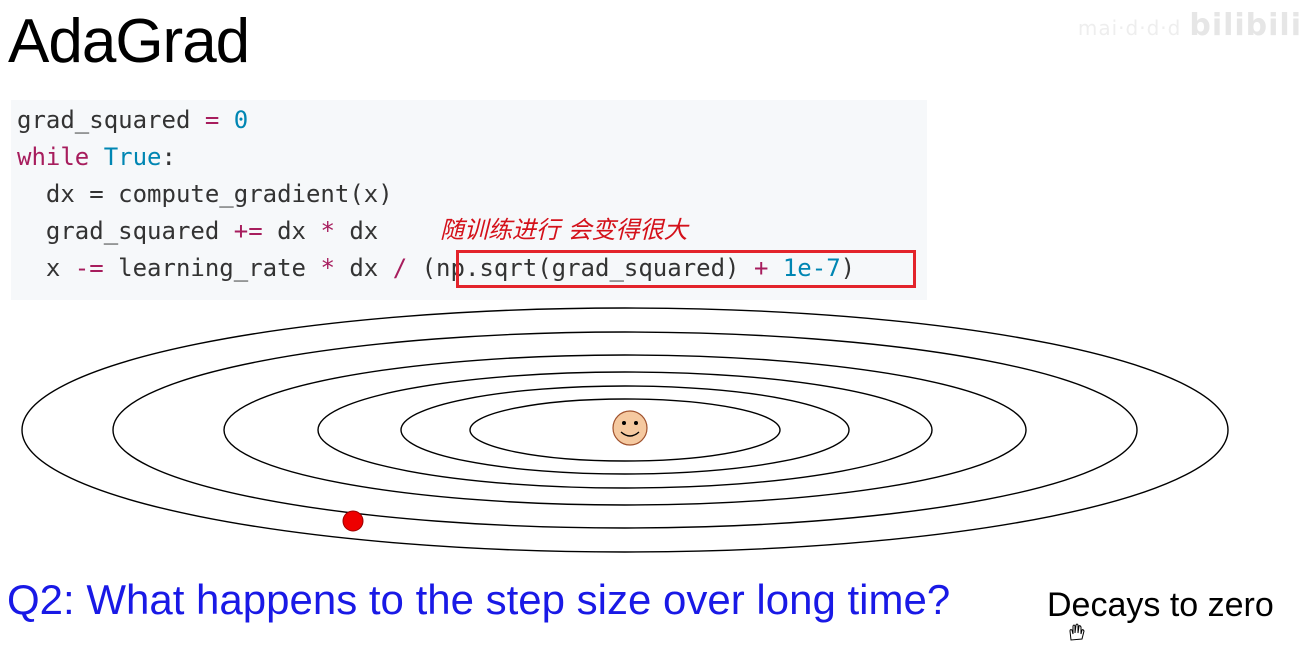 This screenshot has width=1308, height=645. I want to click on slide-title: AdaGrad, so click(129, 41).